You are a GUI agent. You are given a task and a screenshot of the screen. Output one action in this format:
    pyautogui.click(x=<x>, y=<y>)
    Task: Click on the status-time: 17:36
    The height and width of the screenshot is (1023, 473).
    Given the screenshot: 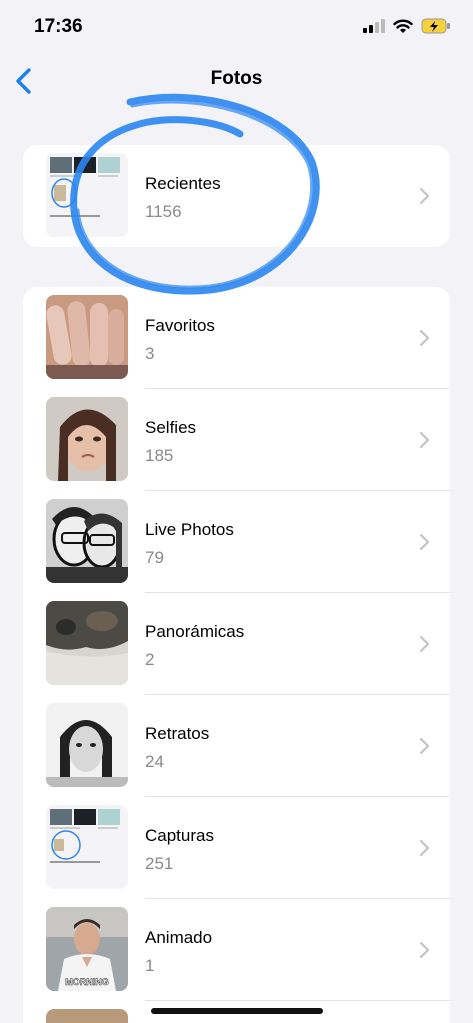 What is the action you would take?
    pyautogui.click(x=58, y=26)
    